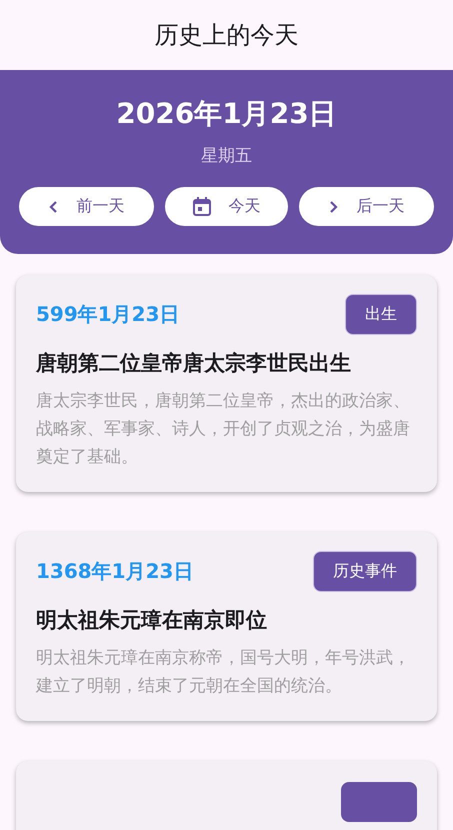 This screenshot has height=830, width=453. I want to click on event-tag: 出生, so click(381, 314).